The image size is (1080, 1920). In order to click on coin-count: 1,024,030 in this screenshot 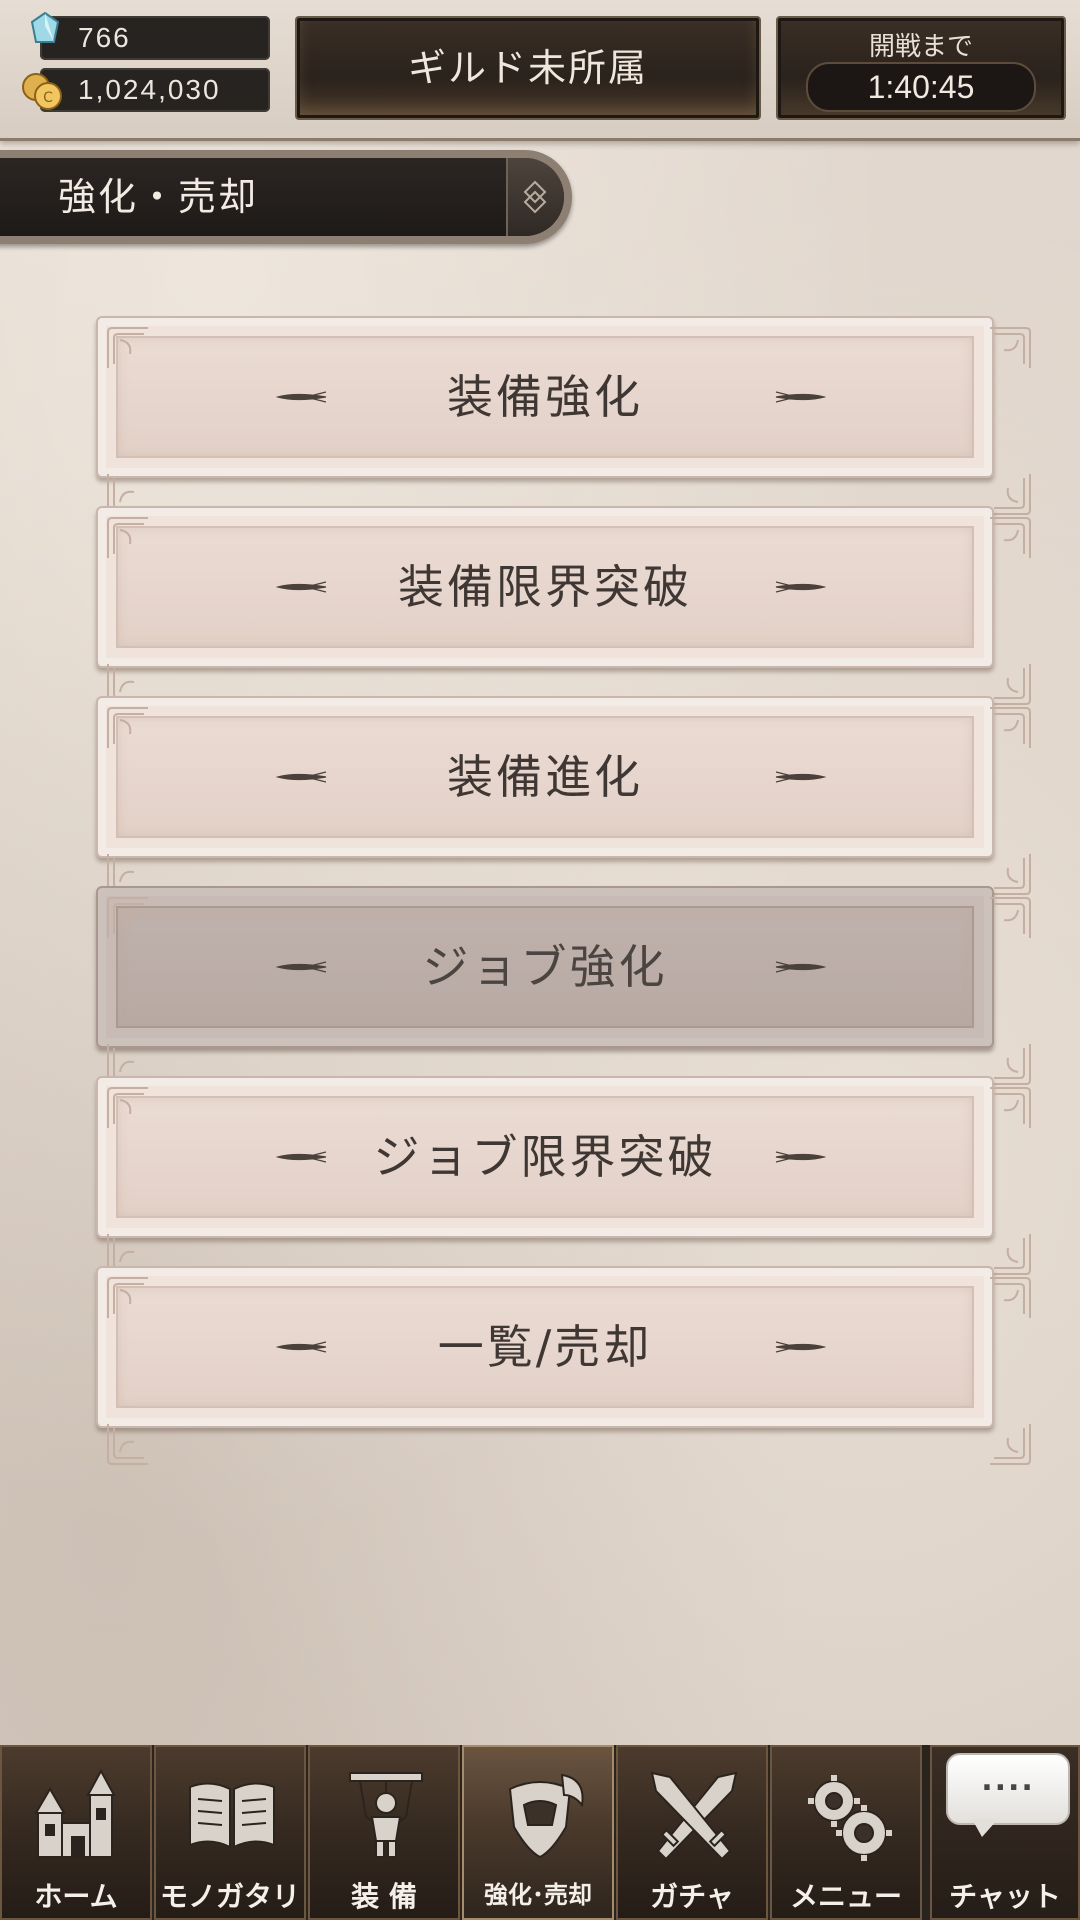, I will do `click(149, 89)`.